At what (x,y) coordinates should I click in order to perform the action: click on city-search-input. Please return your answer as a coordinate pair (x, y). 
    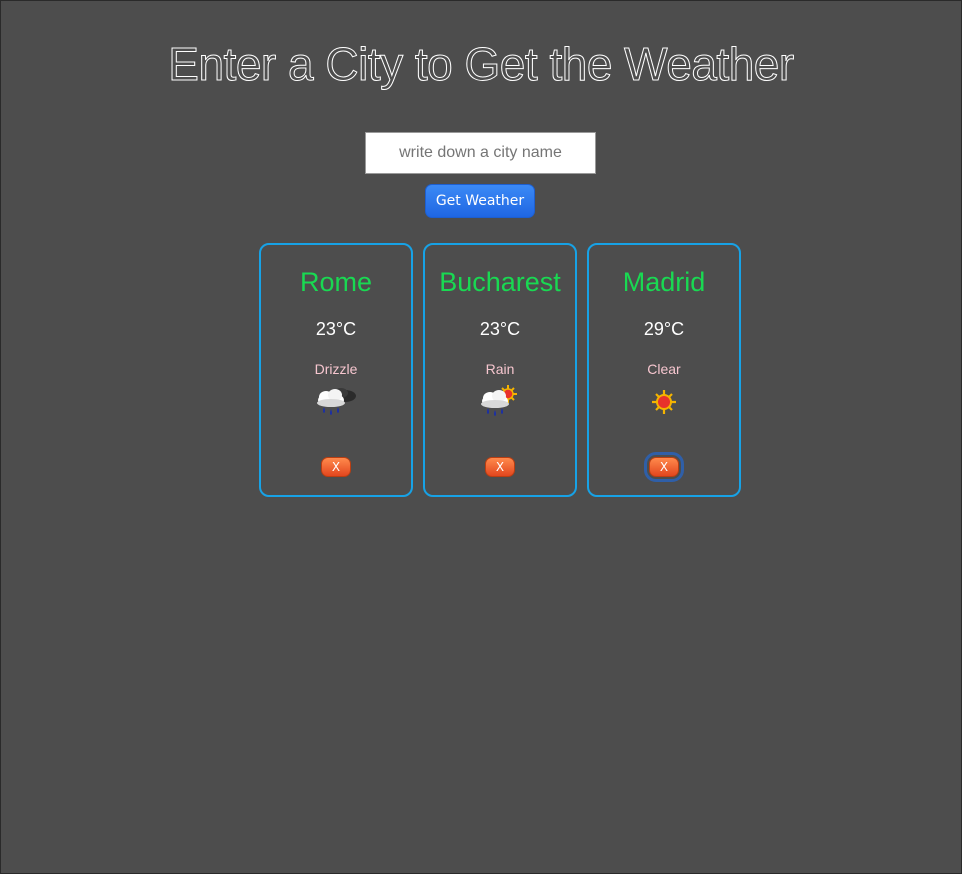
    Looking at the image, I should click on (480, 153).